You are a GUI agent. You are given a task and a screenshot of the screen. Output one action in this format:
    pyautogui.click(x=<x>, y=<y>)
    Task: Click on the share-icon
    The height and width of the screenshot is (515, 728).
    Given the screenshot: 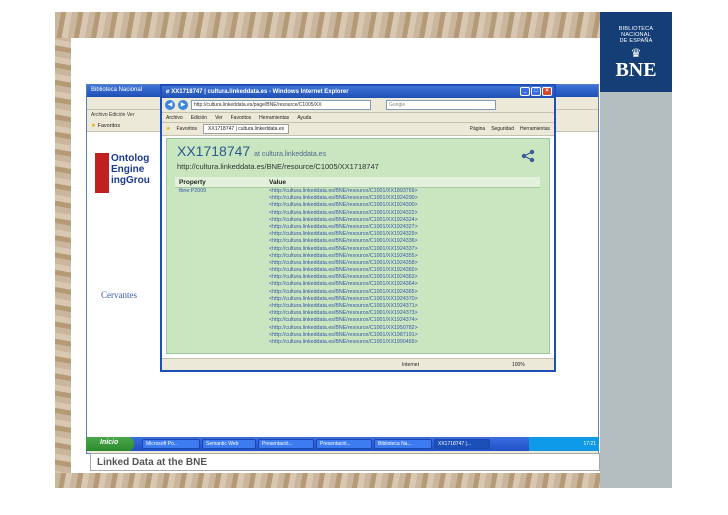 What is the action you would take?
    pyautogui.click(x=528, y=156)
    